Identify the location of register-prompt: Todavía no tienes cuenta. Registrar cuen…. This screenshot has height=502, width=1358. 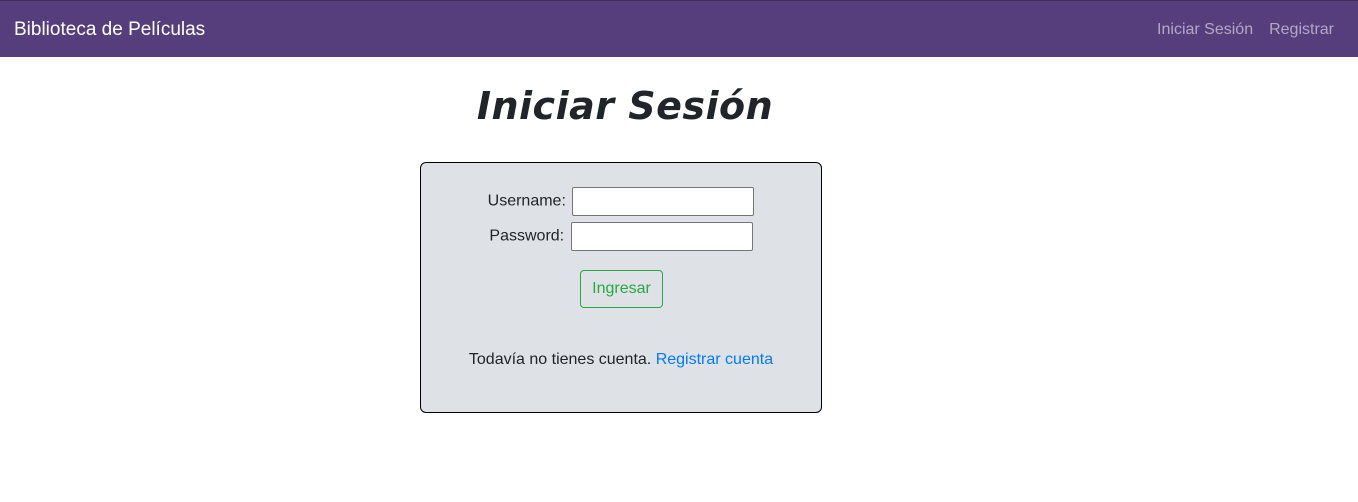
(621, 360).